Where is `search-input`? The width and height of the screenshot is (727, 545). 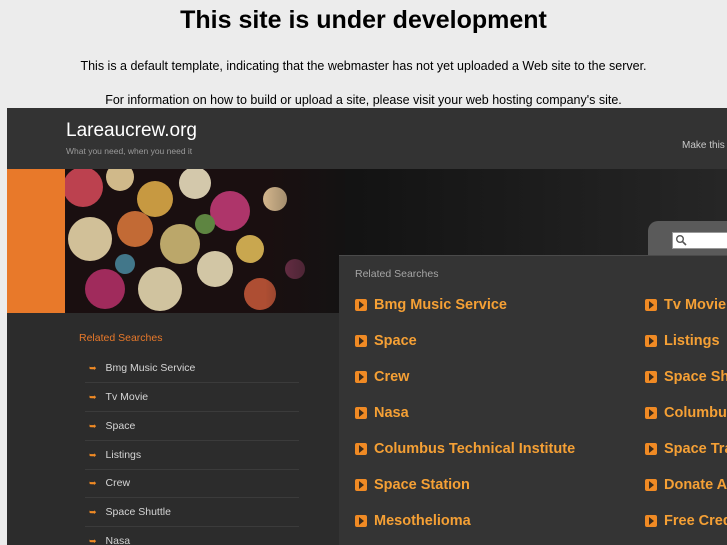 search-input is located at coordinates (699, 240).